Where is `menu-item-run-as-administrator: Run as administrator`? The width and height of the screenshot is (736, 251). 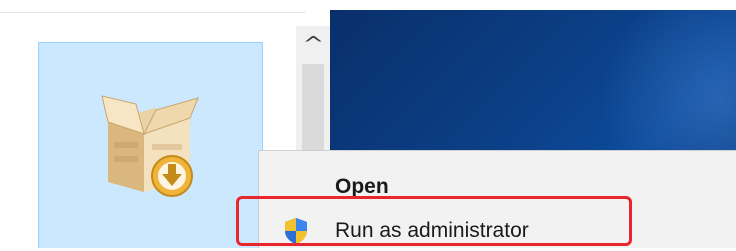 menu-item-run-as-administrator: Run as administrator is located at coordinates (497, 232).